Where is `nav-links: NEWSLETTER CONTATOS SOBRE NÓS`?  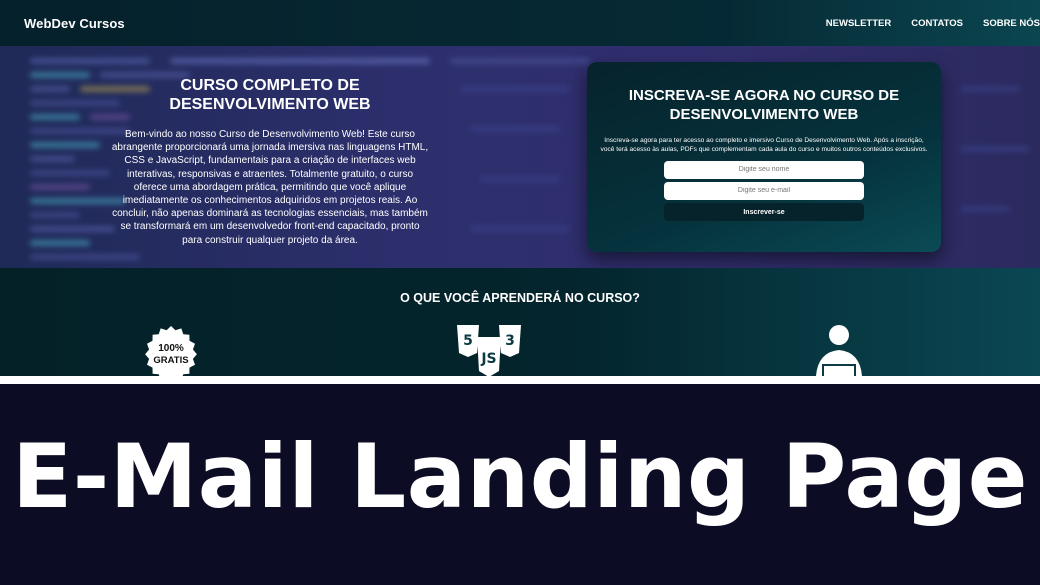
nav-links: NEWSLETTER CONTATOS SOBRE NÓS is located at coordinates (933, 23).